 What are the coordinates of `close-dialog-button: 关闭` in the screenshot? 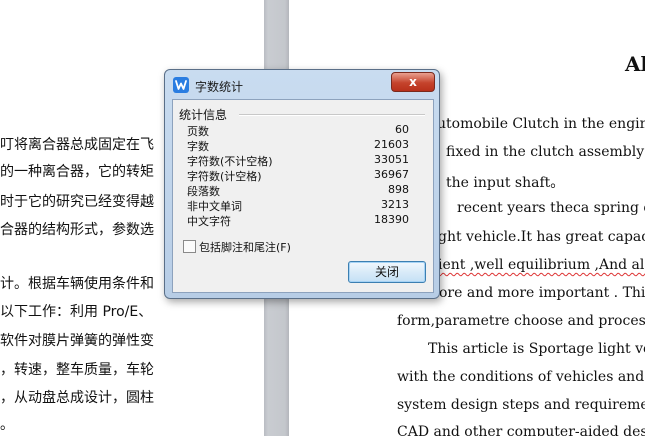 It's located at (387, 272).